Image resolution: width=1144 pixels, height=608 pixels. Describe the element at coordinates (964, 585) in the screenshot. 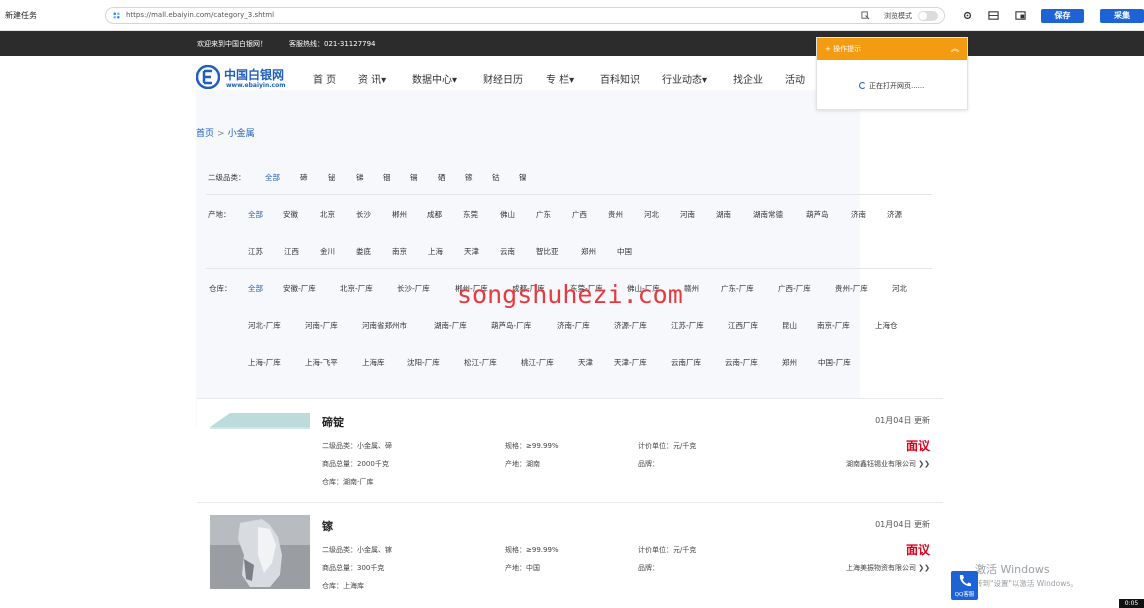

I see `qq-support-button: QQ客服` at that location.